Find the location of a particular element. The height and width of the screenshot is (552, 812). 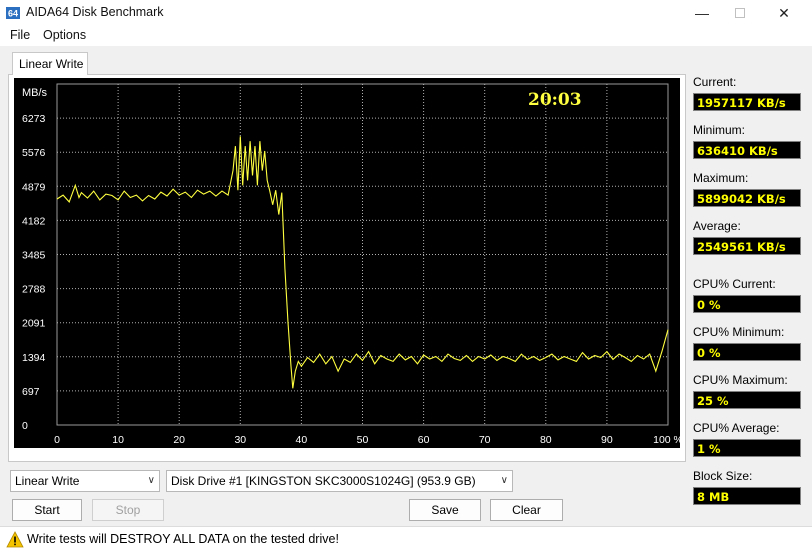

x-tick-label: 10 is located at coordinates (118, 440).